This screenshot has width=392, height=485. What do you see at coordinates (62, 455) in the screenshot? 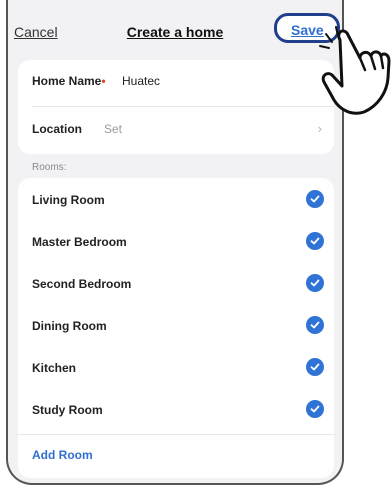
I see `add-room-button: Add Room` at bounding box center [62, 455].